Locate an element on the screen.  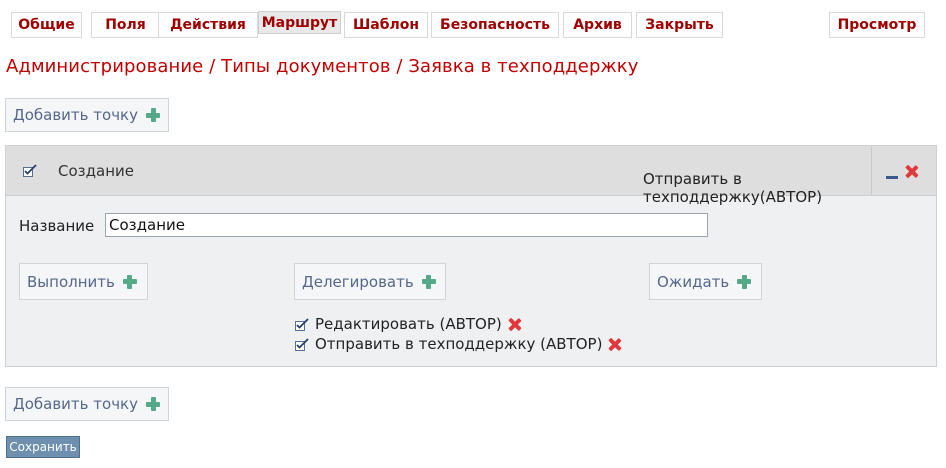
delegate-action-item: Редактировать (АВТОР) is located at coordinates (408, 324).